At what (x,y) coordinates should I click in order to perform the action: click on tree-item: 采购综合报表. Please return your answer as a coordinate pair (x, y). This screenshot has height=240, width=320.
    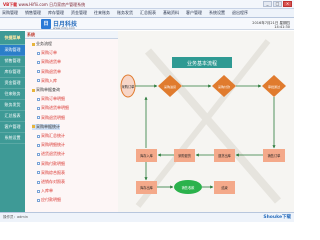
    Looking at the image, I should click on (51, 173).